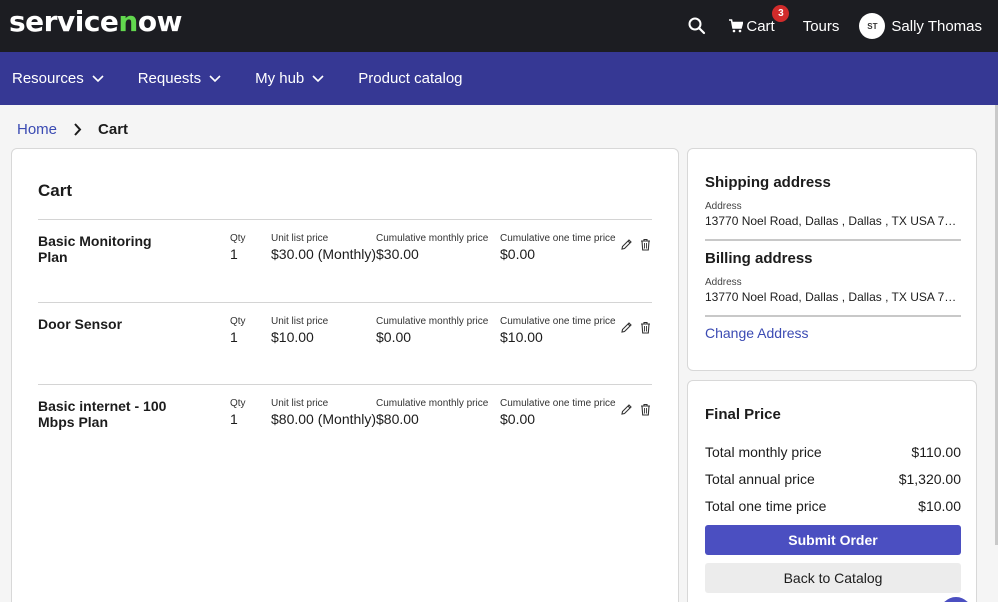 This screenshot has height=602, width=998. What do you see at coordinates (324, 419) in the screenshot?
I see `unit-price-value: $80.00 (Monthly)` at bounding box center [324, 419].